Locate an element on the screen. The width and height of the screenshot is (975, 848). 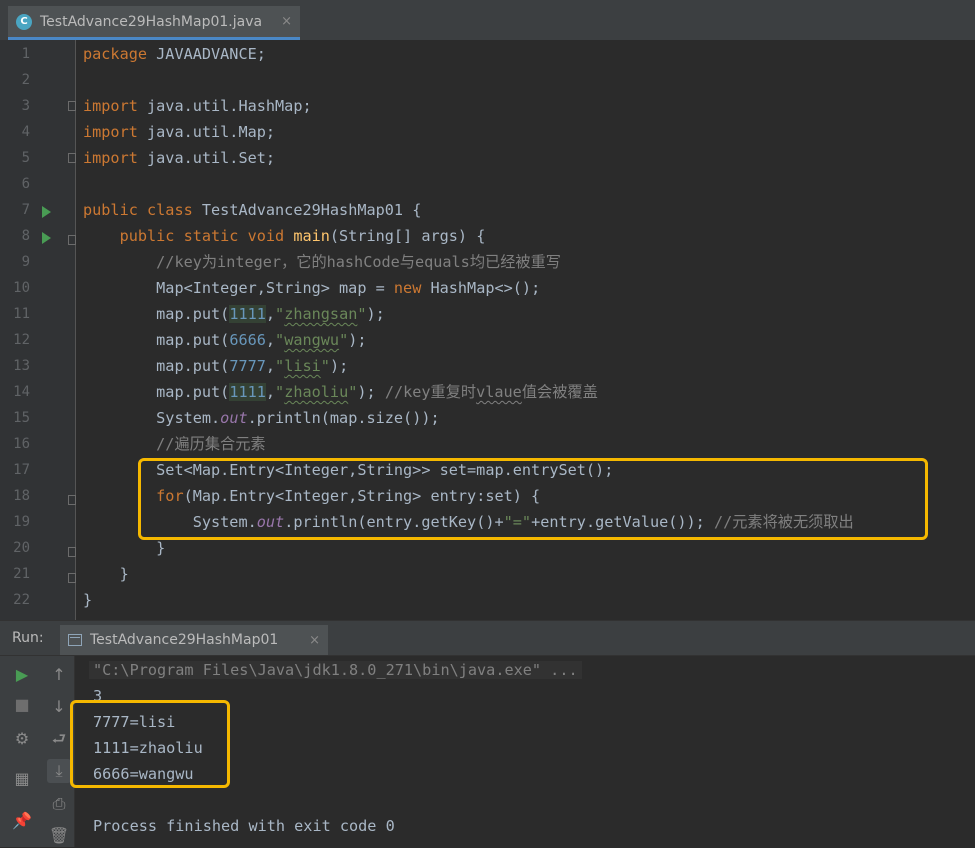
stop-icon: ■ is located at coordinates (22, 705).